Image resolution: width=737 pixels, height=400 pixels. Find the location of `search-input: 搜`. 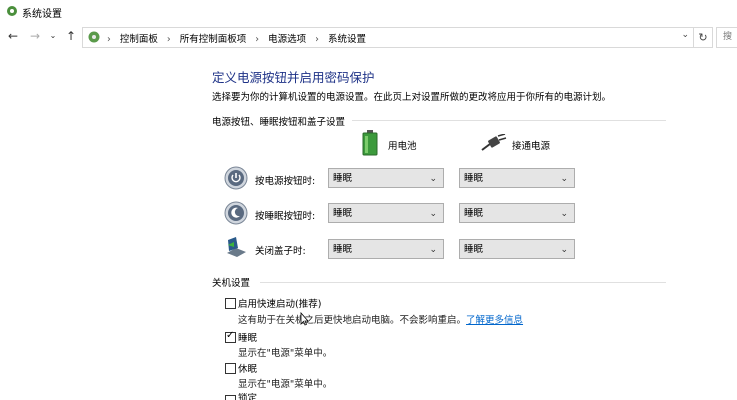

search-input: 搜 is located at coordinates (726, 37).